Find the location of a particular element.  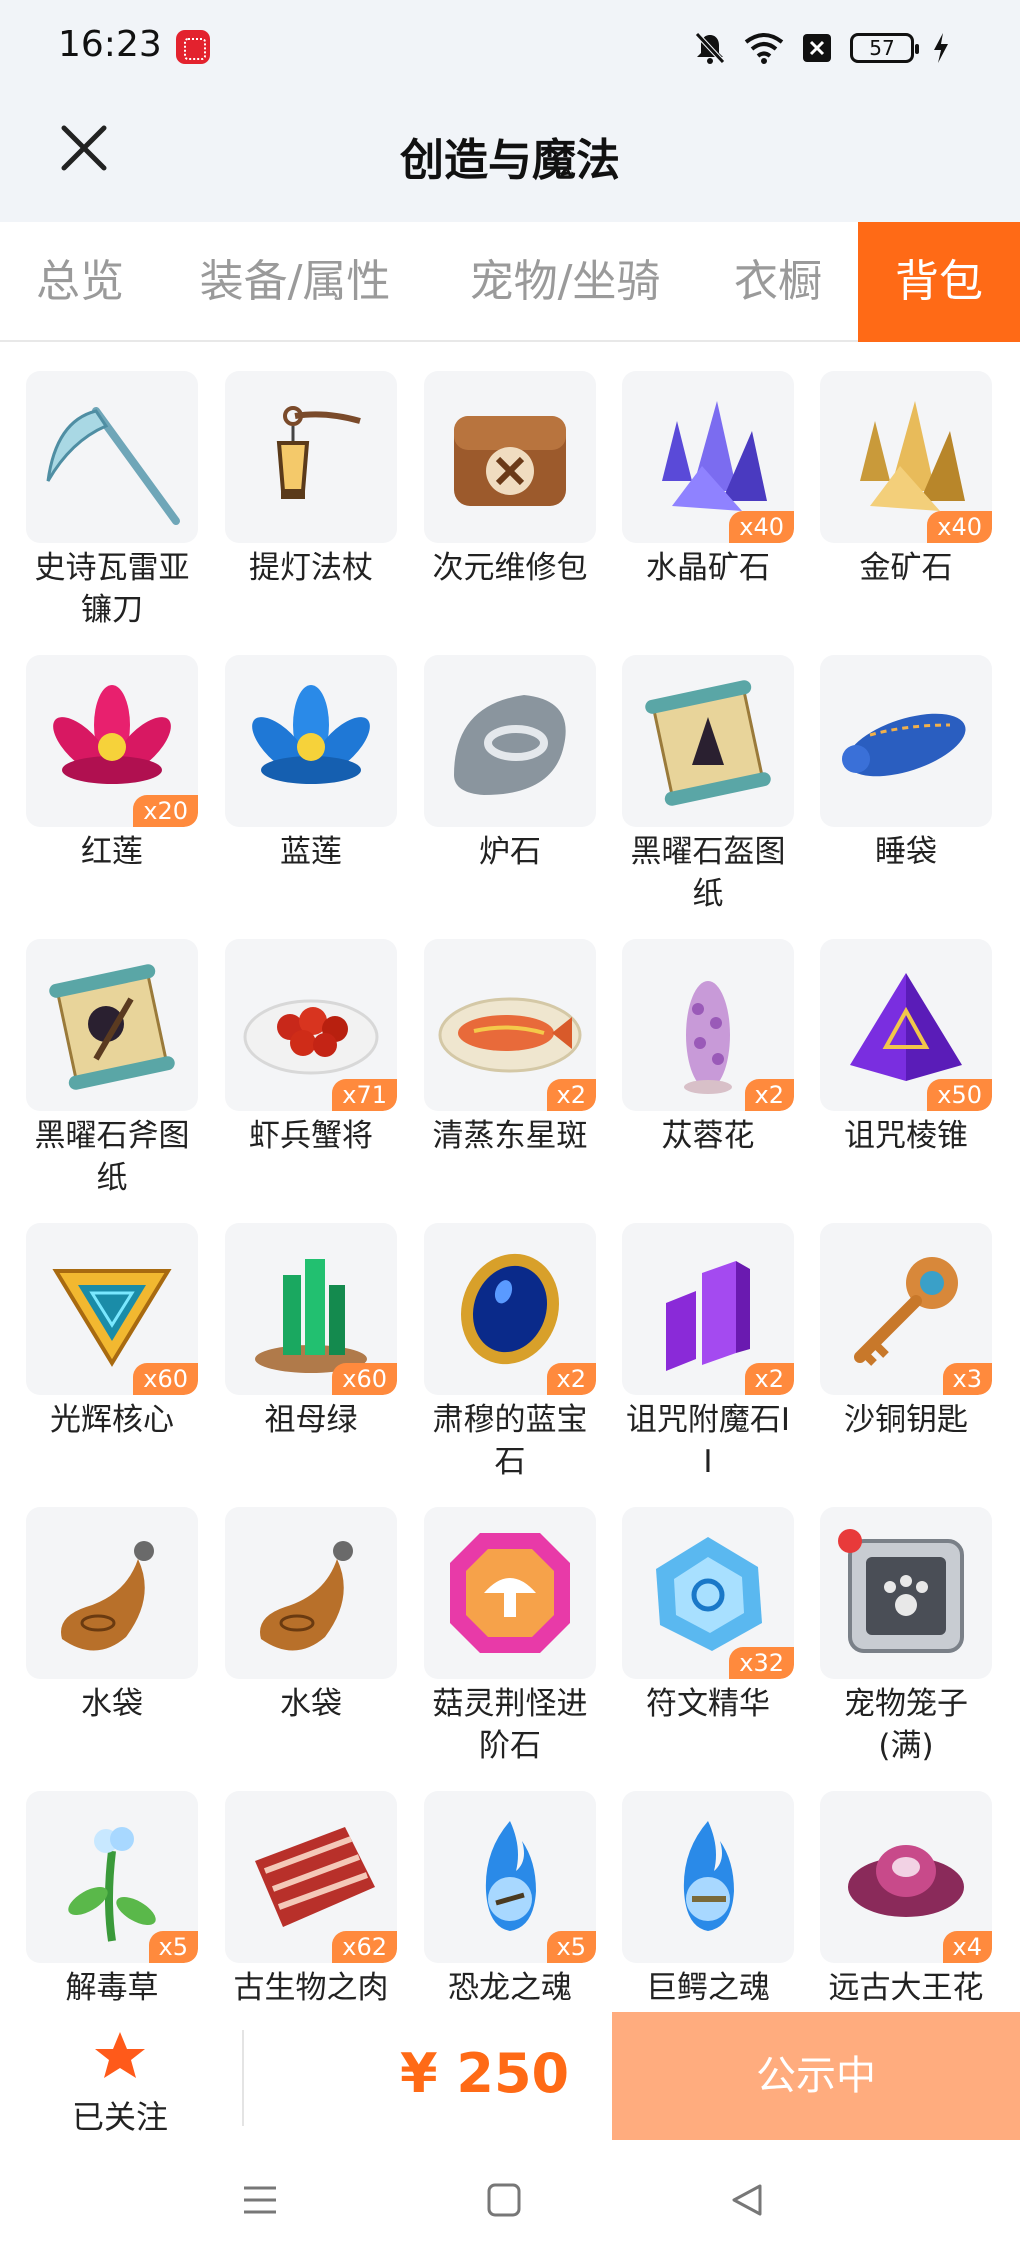

follow-label: 已关注 is located at coordinates (119, 2117).